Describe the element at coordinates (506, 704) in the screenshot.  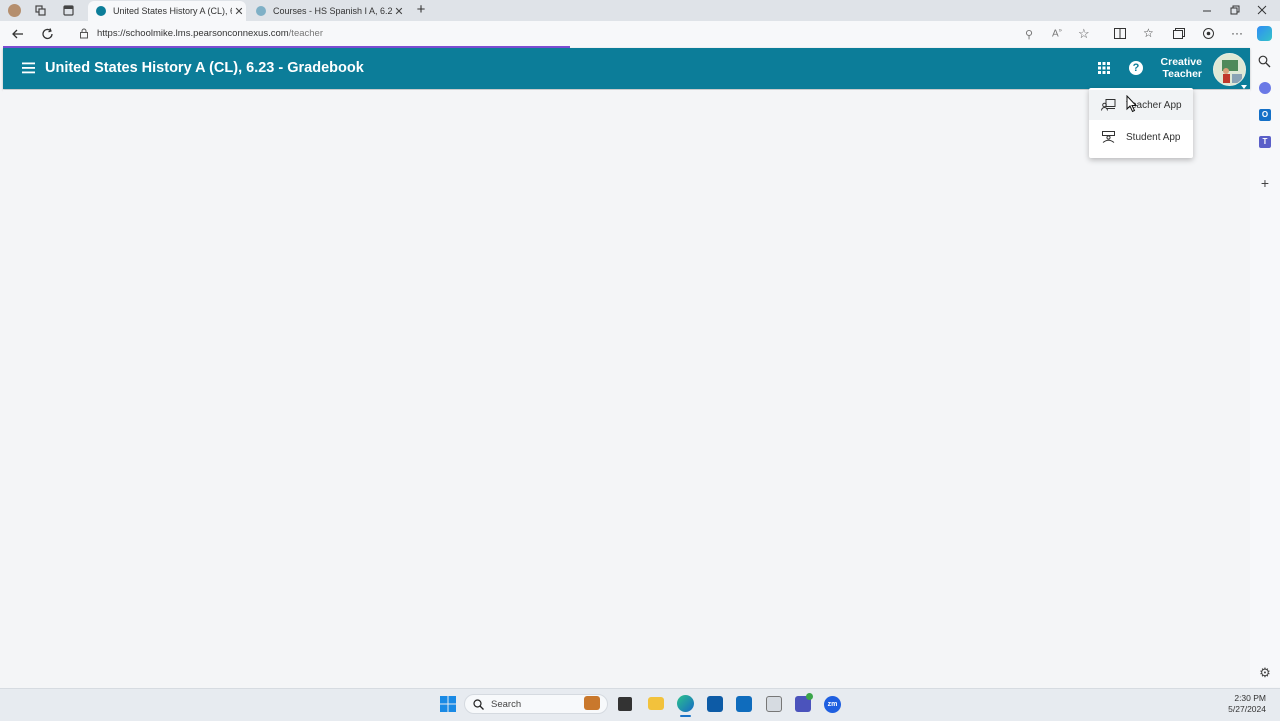
I see `taskbar-search-label: Search` at that location.